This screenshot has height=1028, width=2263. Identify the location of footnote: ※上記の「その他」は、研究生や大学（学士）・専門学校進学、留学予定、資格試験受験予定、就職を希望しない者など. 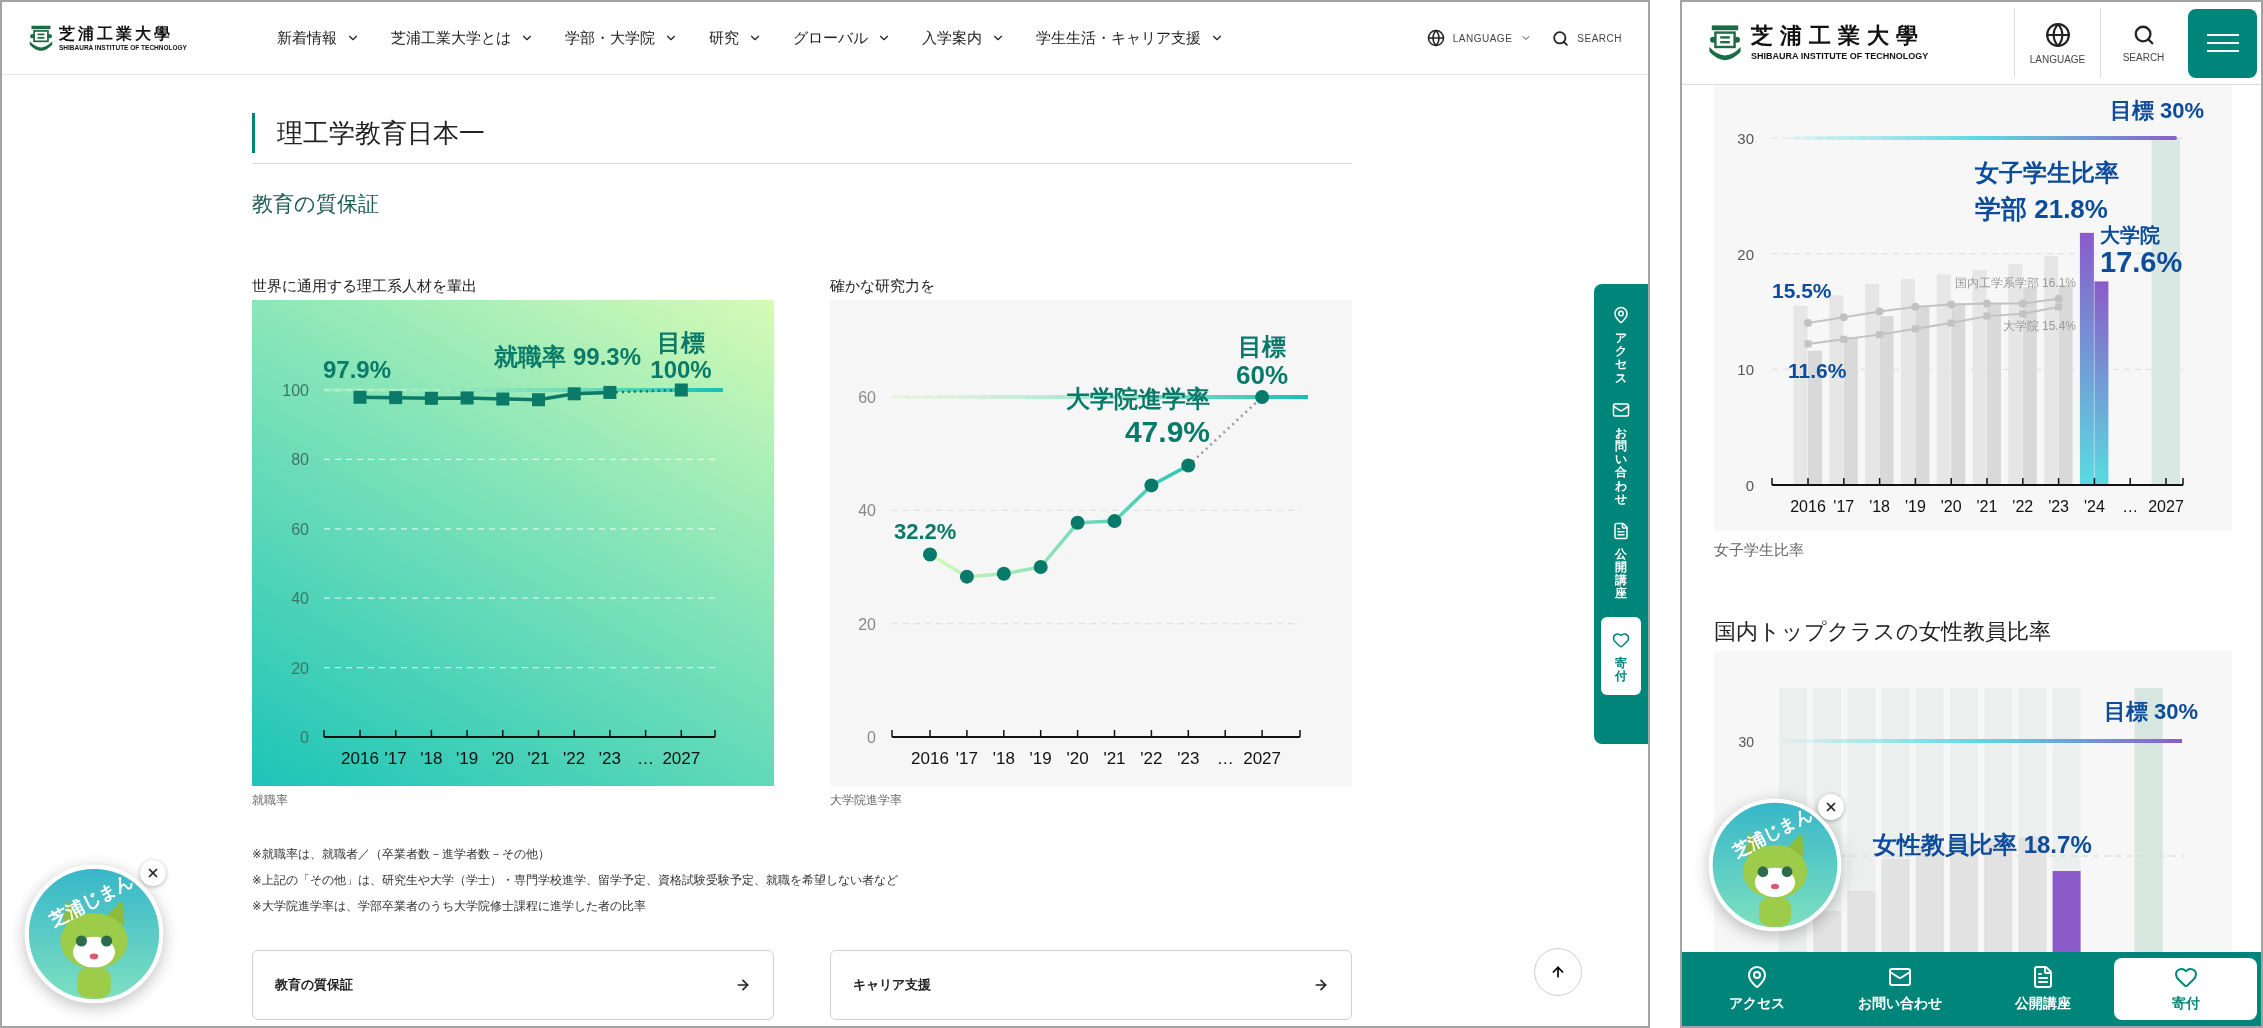
(575, 881).